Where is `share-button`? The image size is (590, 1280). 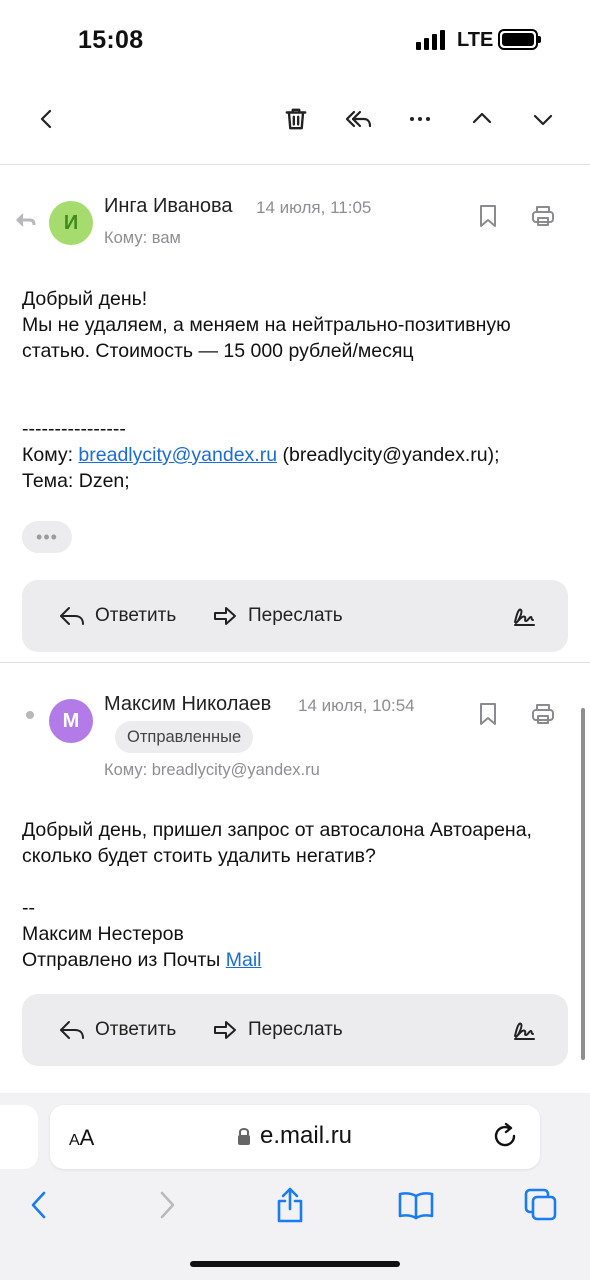
share-button is located at coordinates (290, 1205).